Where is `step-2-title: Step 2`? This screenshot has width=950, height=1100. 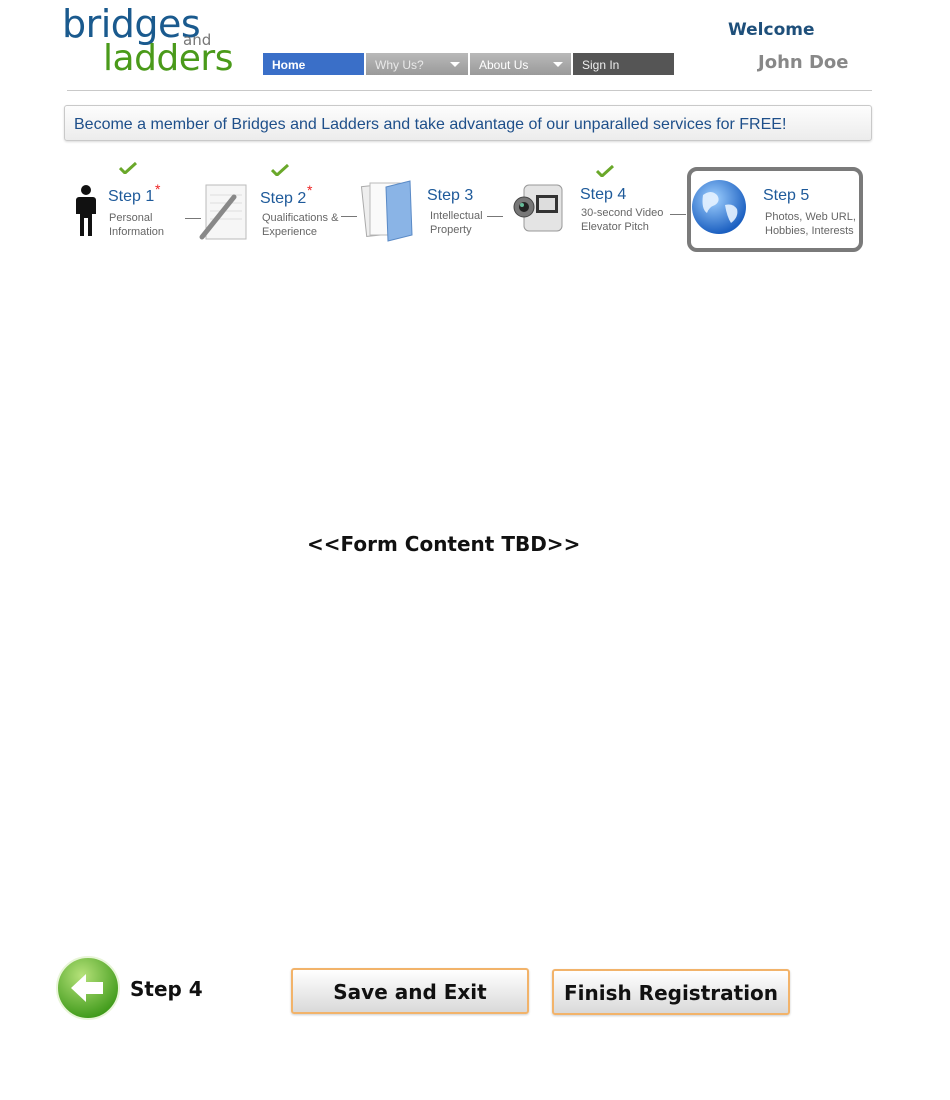
step-2-title: Step 2 is located at coordinates (283, 199).